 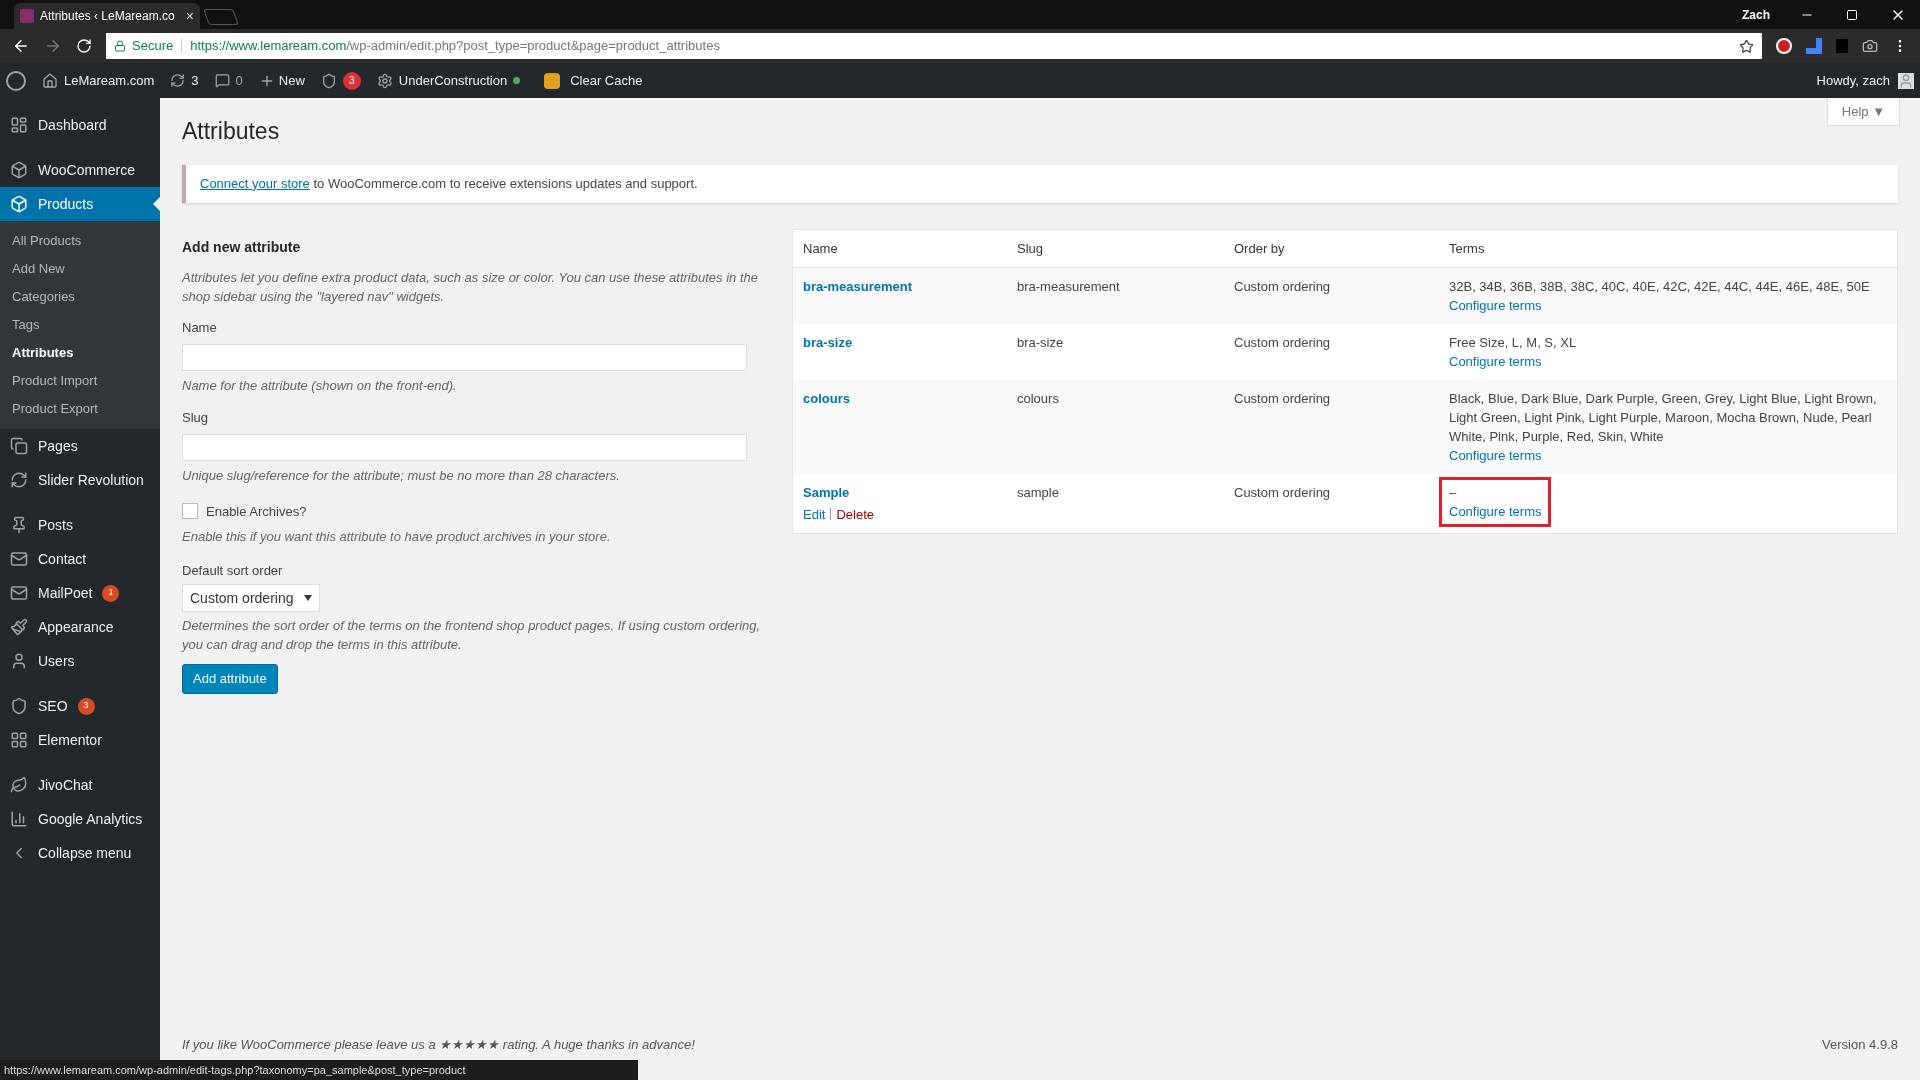 What do you see at coordinates (1756, 14) in the screenshot?
I see `profile-name: Zach` at bounding box center [1756, 14].